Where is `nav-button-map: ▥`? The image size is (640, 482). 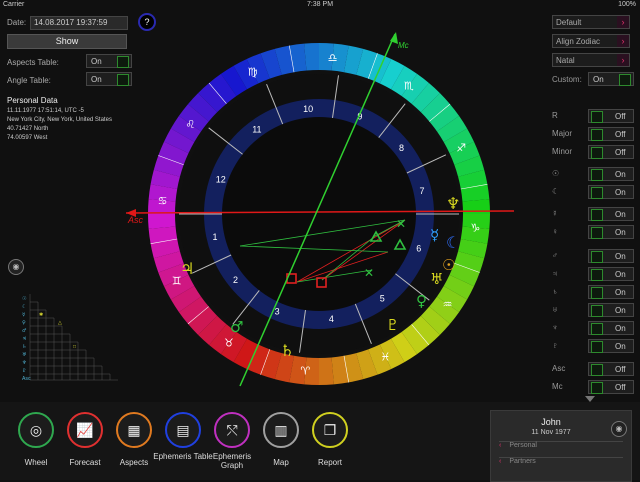 nav-button-map: ▥ is located at coordinates (281, 430).